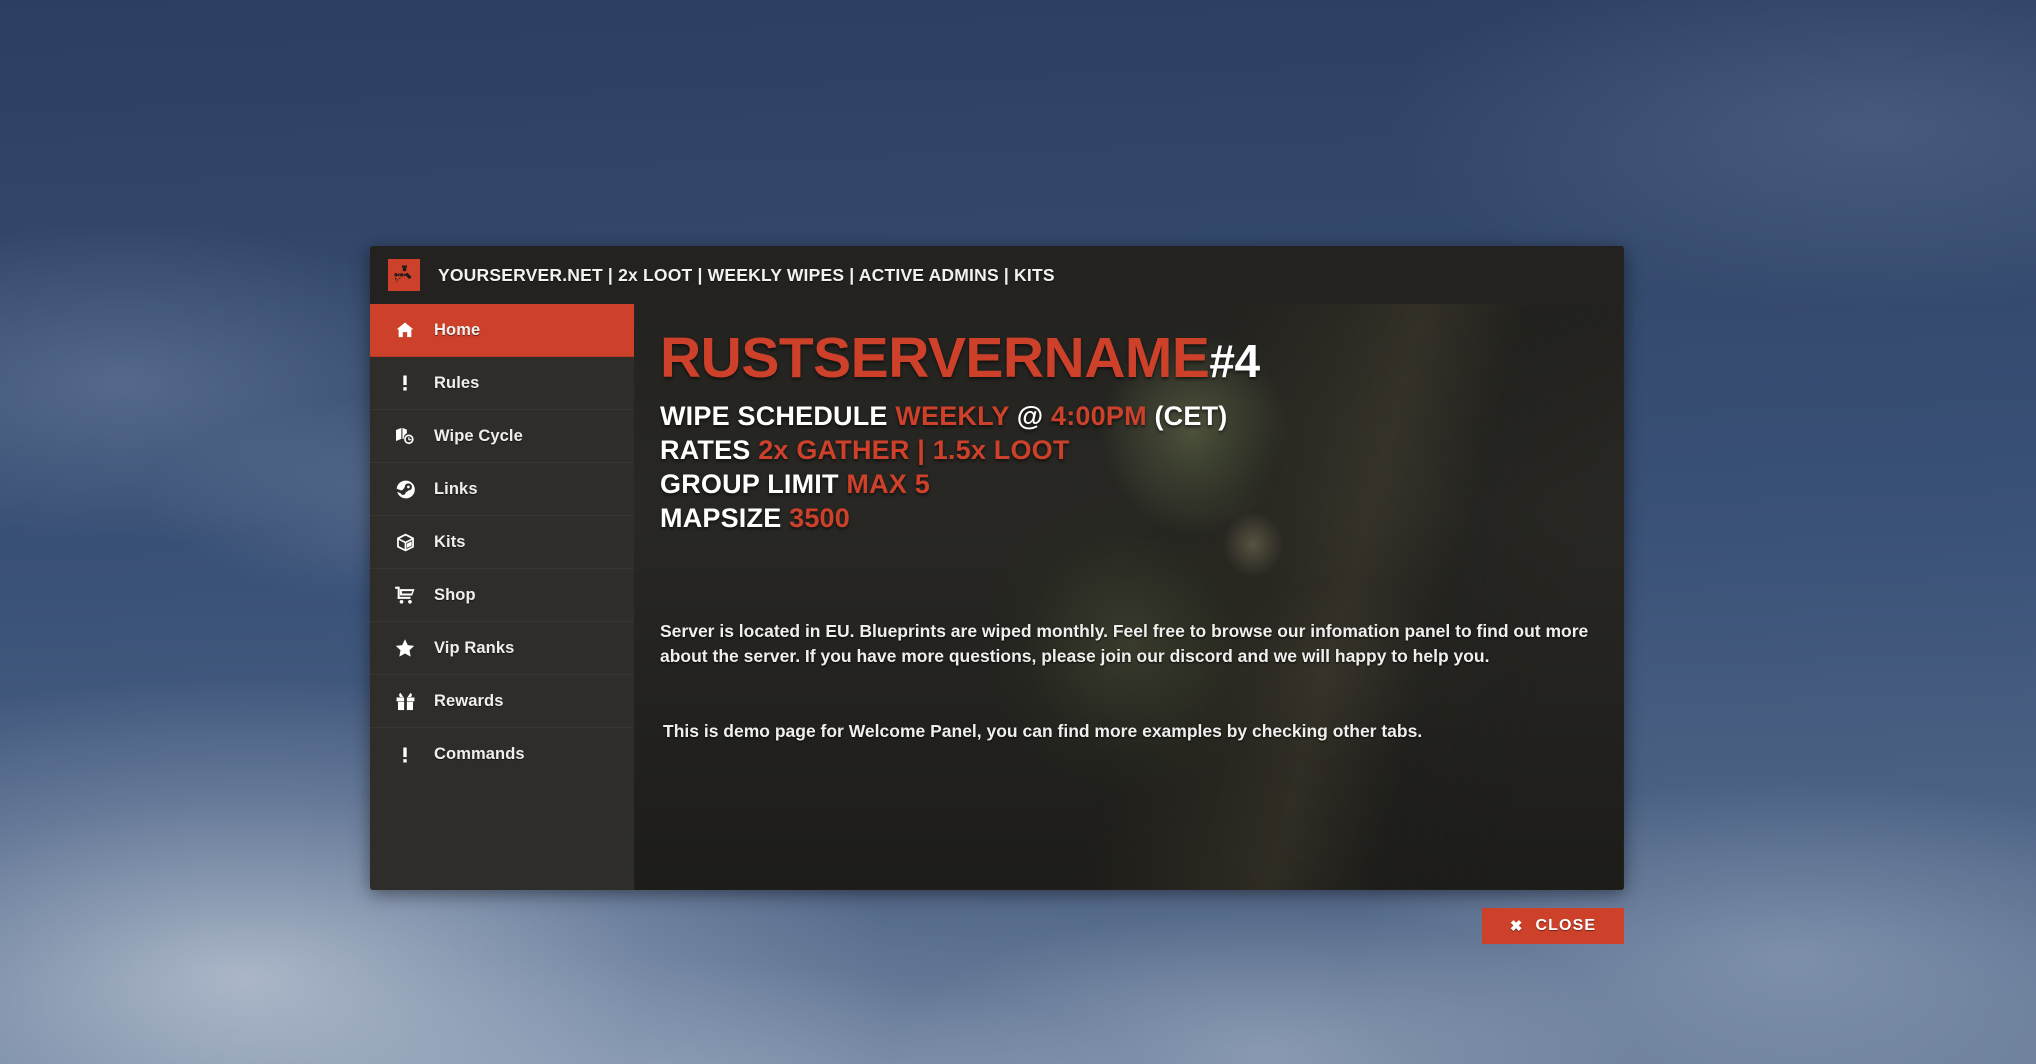 The height and width of the screenshot is (1064, 2036). What do you see at coordinates (888, 484) in the screenshot?
I see `stat-value: MAX 5` at bounding box center [888, 484].